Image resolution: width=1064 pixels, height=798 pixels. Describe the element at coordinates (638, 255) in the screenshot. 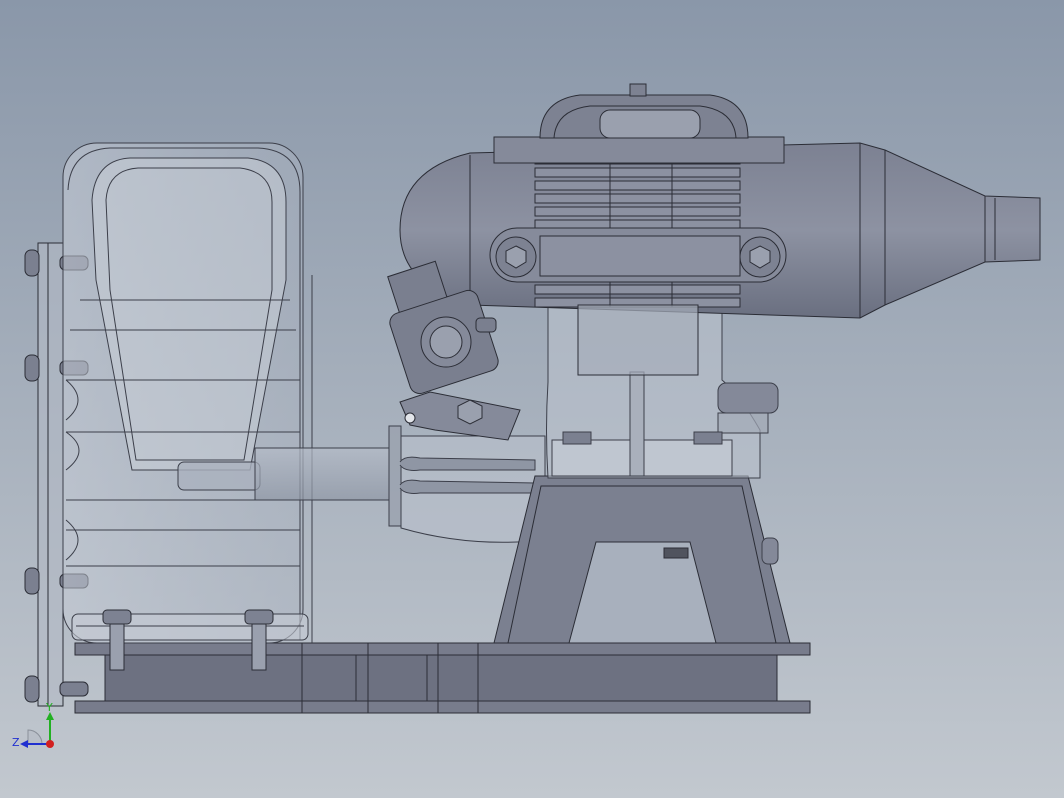

I see `tank-bracket` at that location.